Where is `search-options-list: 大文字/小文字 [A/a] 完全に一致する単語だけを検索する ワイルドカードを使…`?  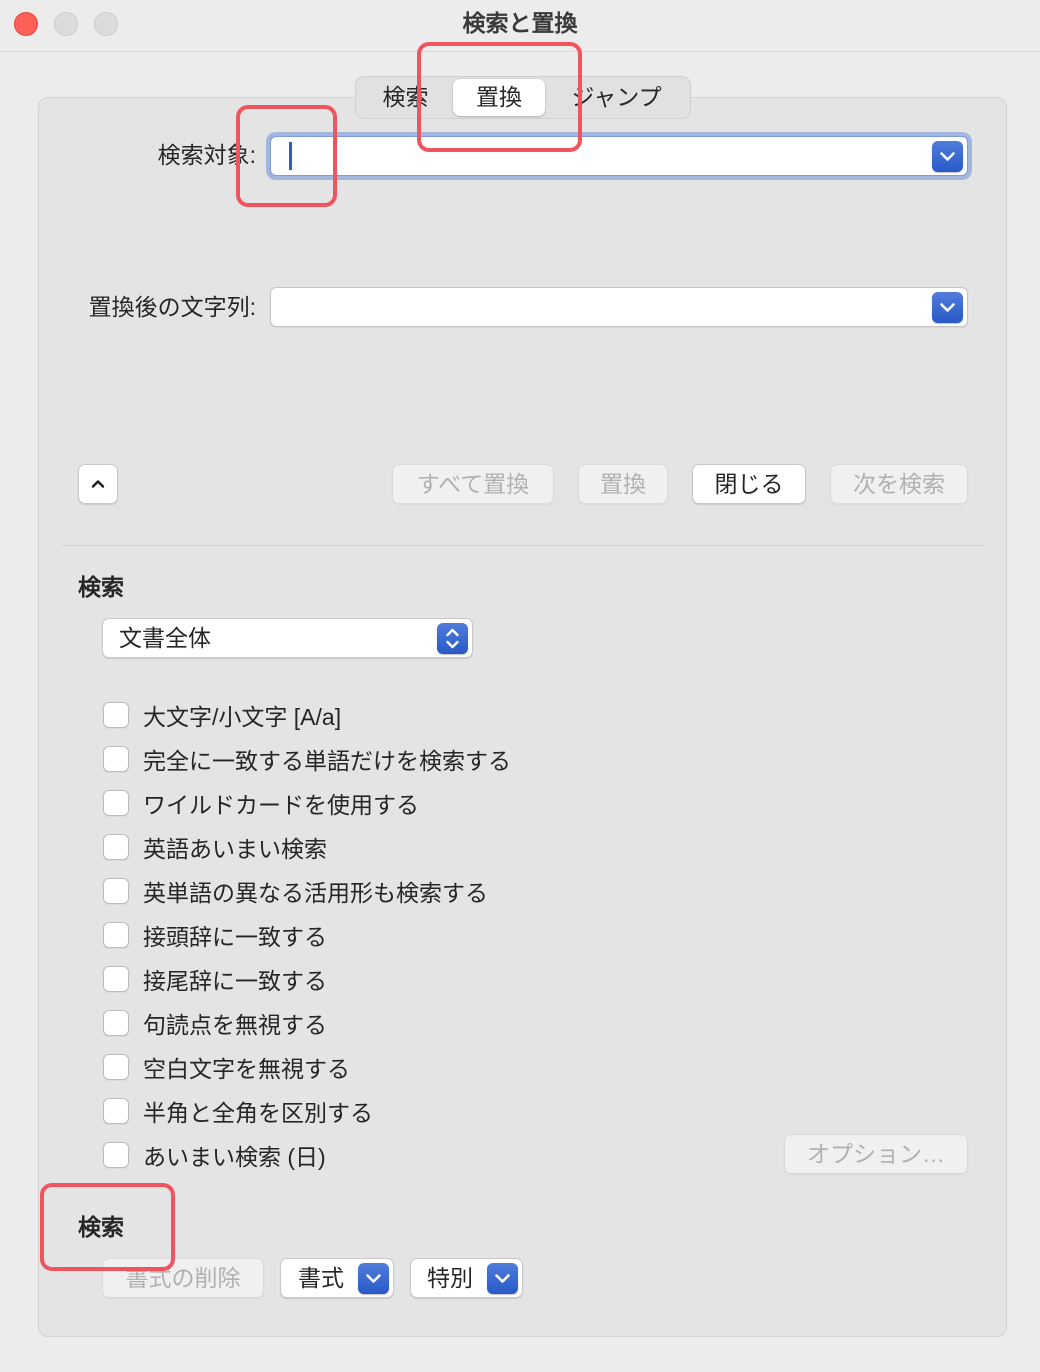 search-options-list: 大文字/小文字 [A/a] 完全に一致する単語だけを検索する ワイルドカードを使… is located at coordinates (307, 935).